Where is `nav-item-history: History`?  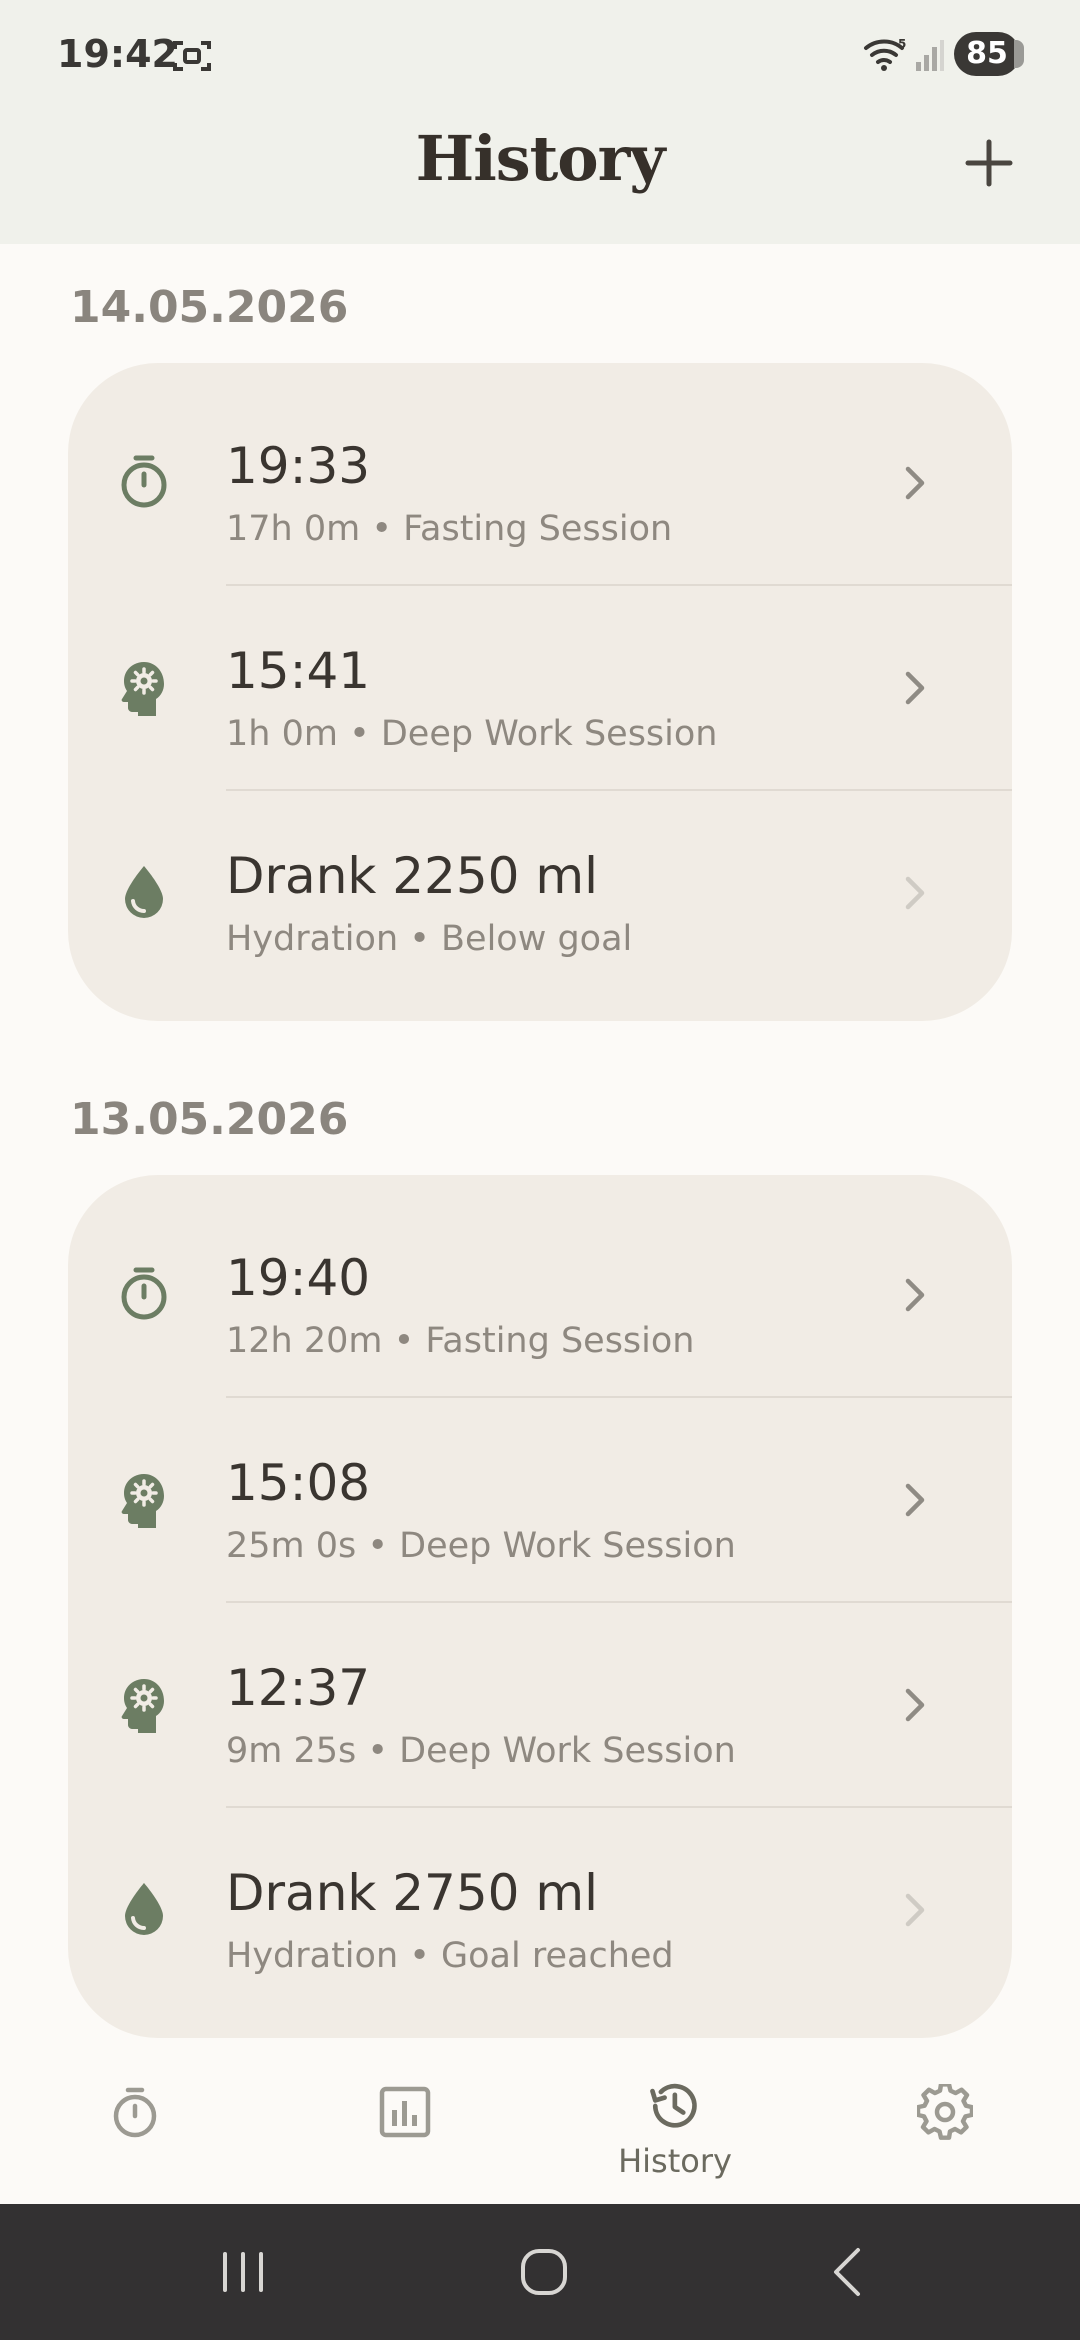
nav-item-history: History is located at coordinates (675, 2132).